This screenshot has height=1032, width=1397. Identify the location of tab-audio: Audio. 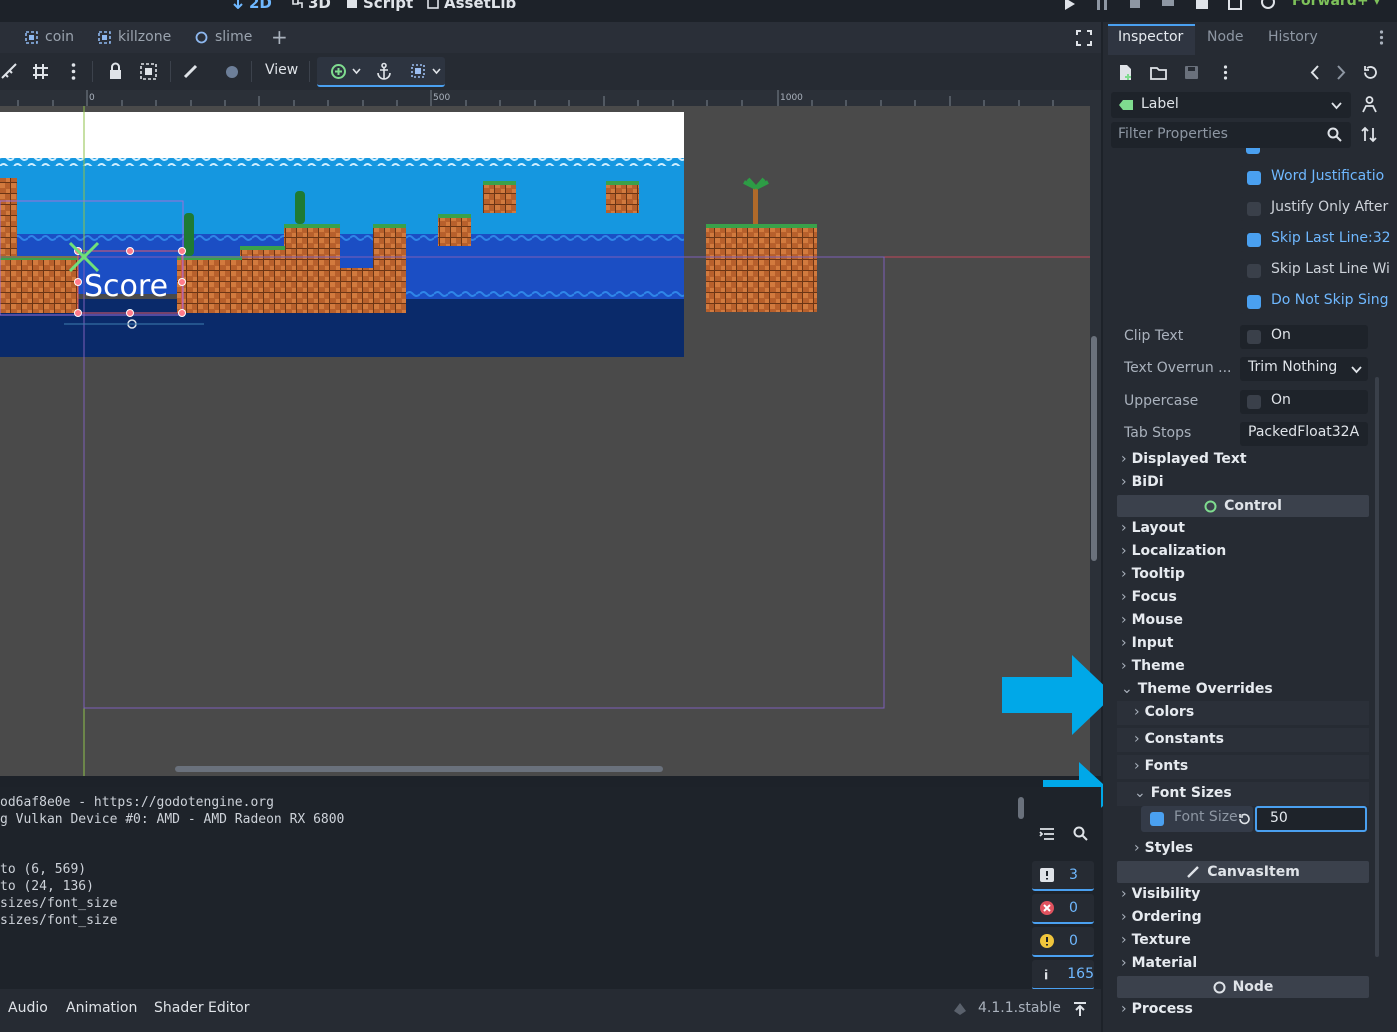
(28, 1008).